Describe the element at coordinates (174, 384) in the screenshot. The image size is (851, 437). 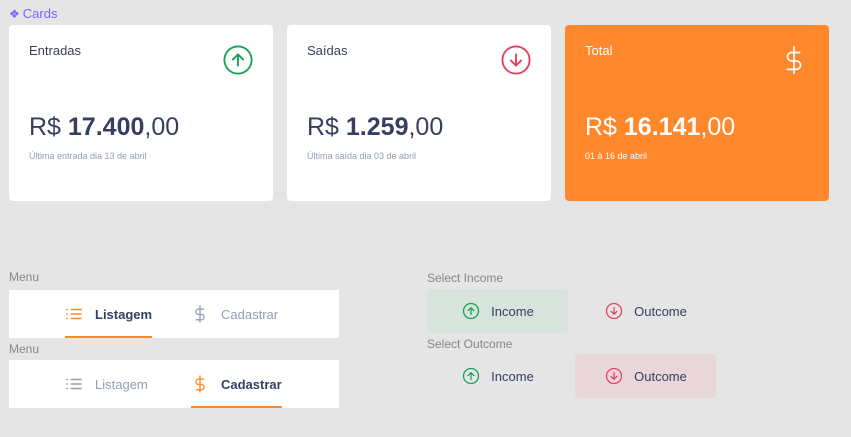
I see `menu-cadastrar-active: Listagem Cadastrar` at that location.